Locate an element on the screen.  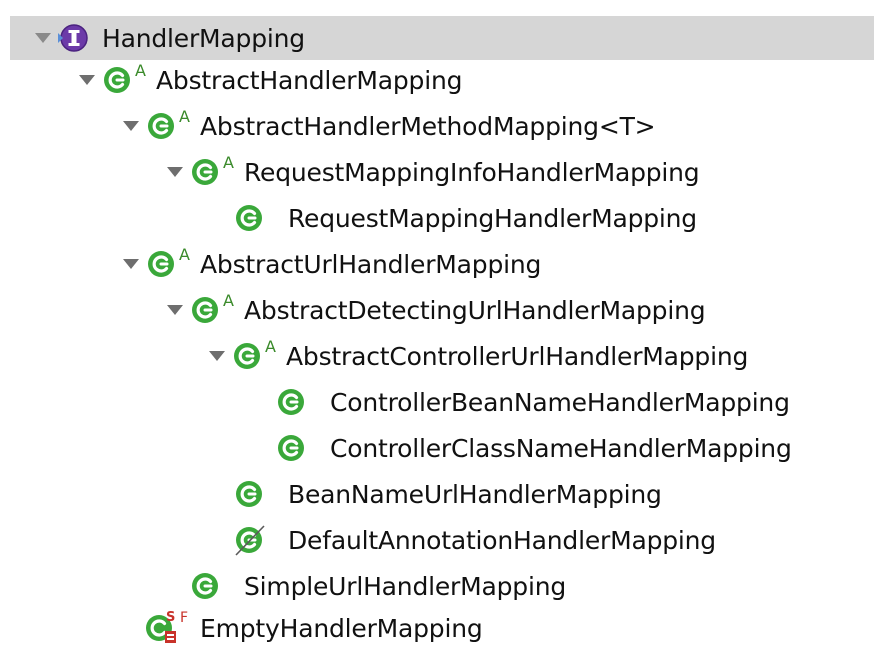
tree-row-abstracthandlermethodmapping: A AbstractHandlerMethodMapping<T> is located at coordinates (437, 126).